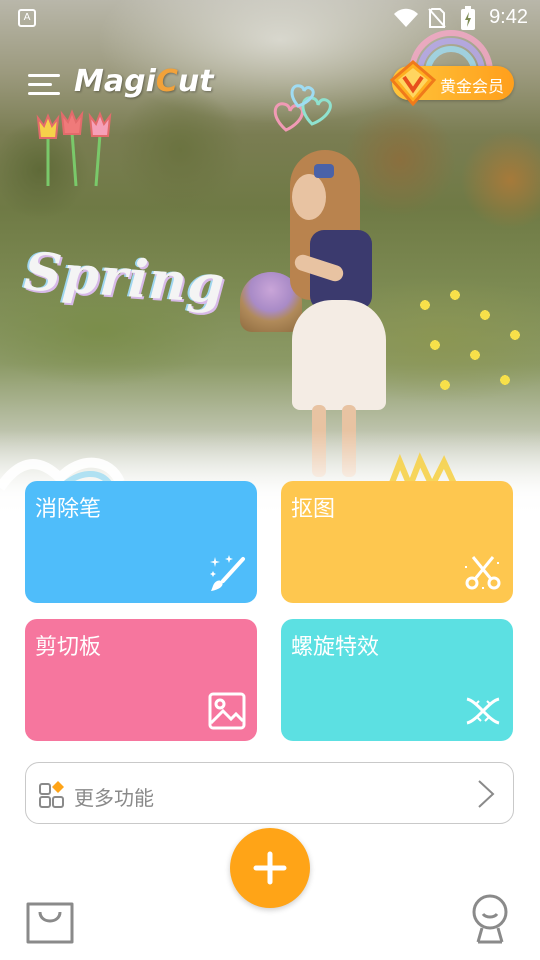 The image size is (540, 960). I want to click on feature-card-clipboard: 剪切板, so click(141, 680).